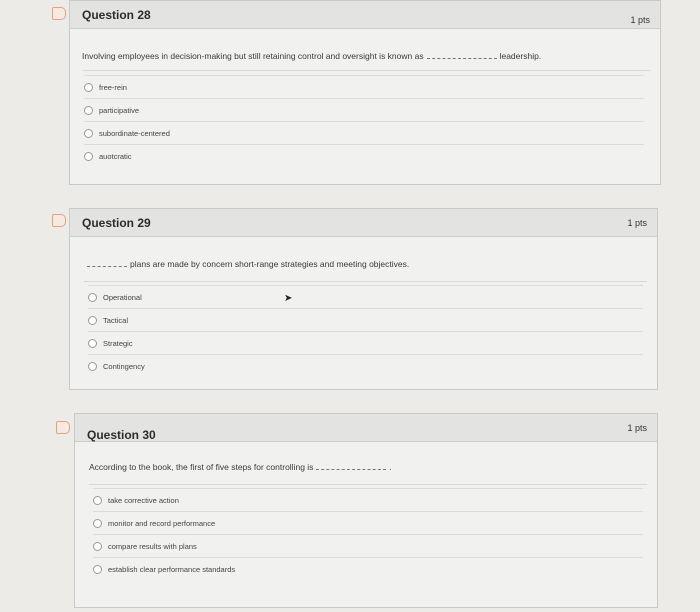 The height and width of the screenshot is (612, 700). I want to click on option-label: participative, so click(119, 110).